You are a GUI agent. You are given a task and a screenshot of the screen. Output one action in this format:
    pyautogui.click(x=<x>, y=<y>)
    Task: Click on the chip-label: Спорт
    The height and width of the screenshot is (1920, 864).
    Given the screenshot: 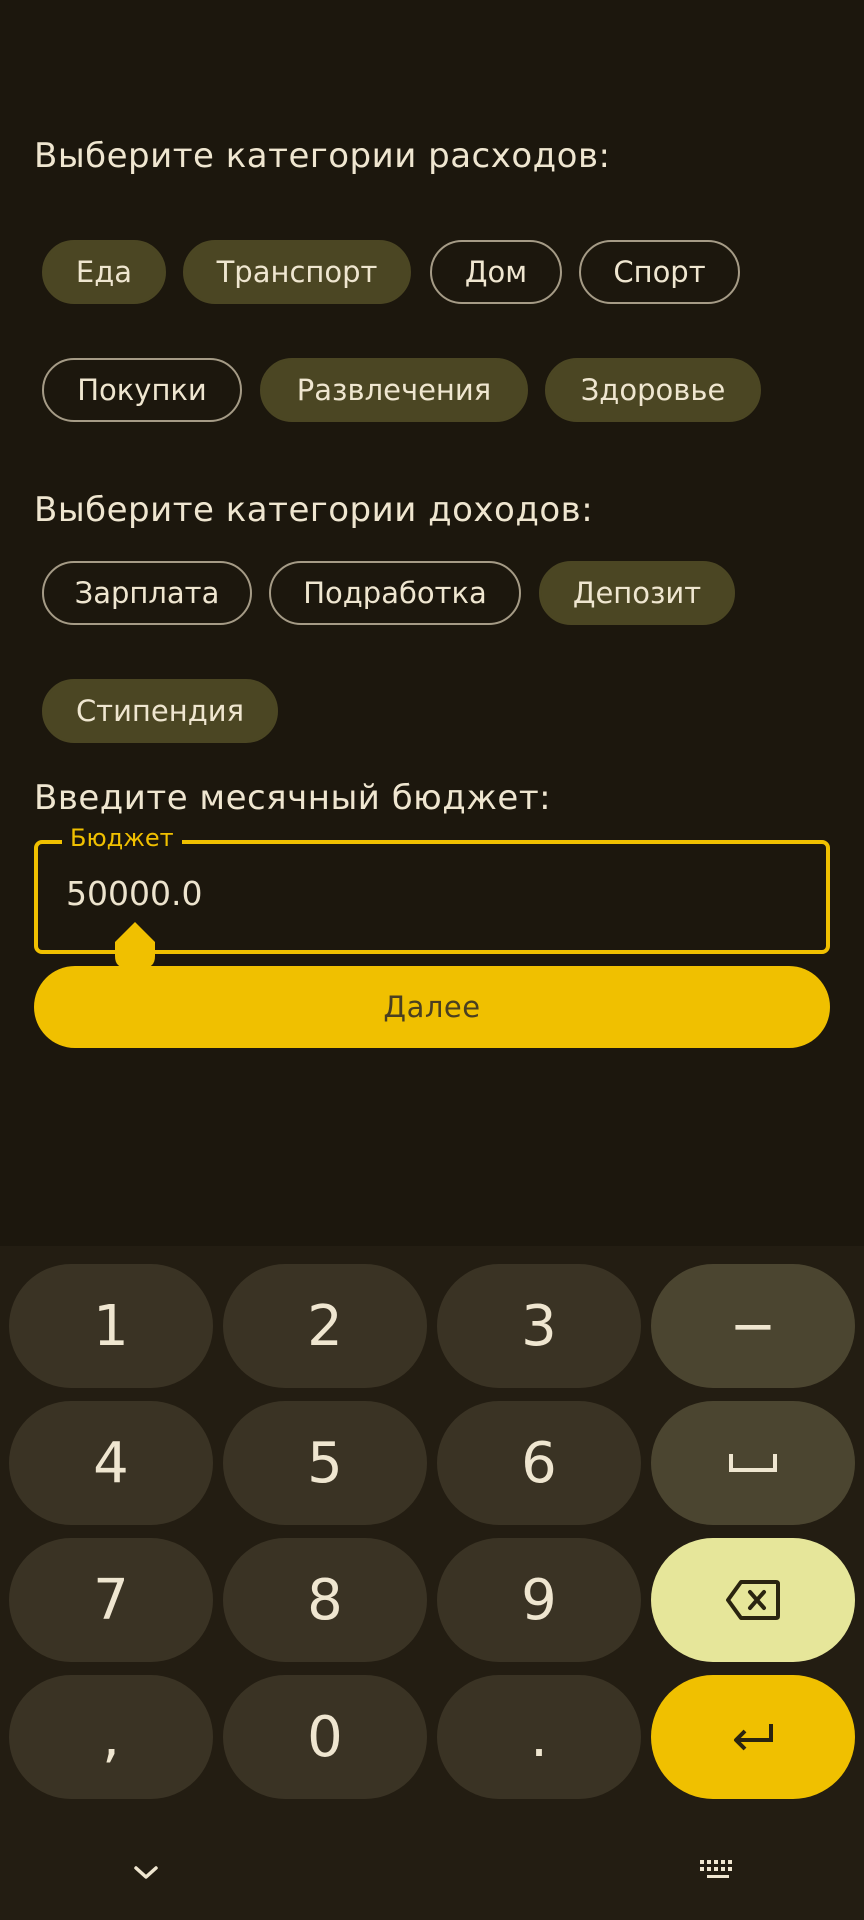 What is the action you would take?
    pyautogui.click(x=659, y=272)
    